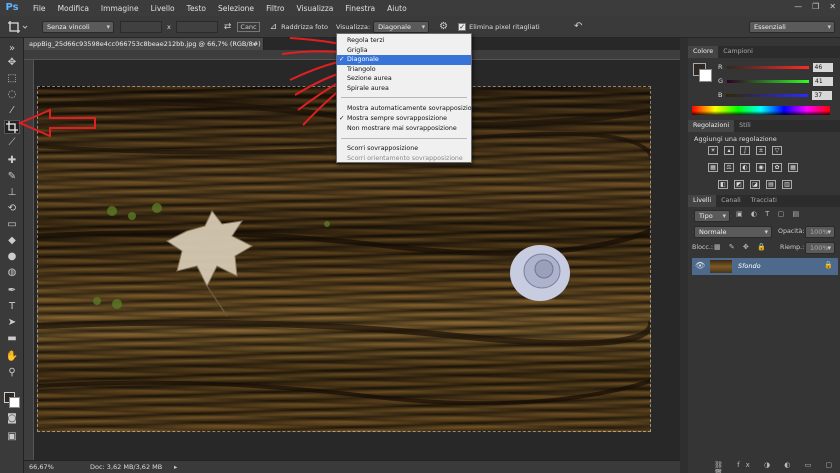 This screenshot has width=840, height=473. What do you see at coordinates (700, 265) in the screenshot?
I see `eye-icon: 👁` at bounding box center [700, 265].